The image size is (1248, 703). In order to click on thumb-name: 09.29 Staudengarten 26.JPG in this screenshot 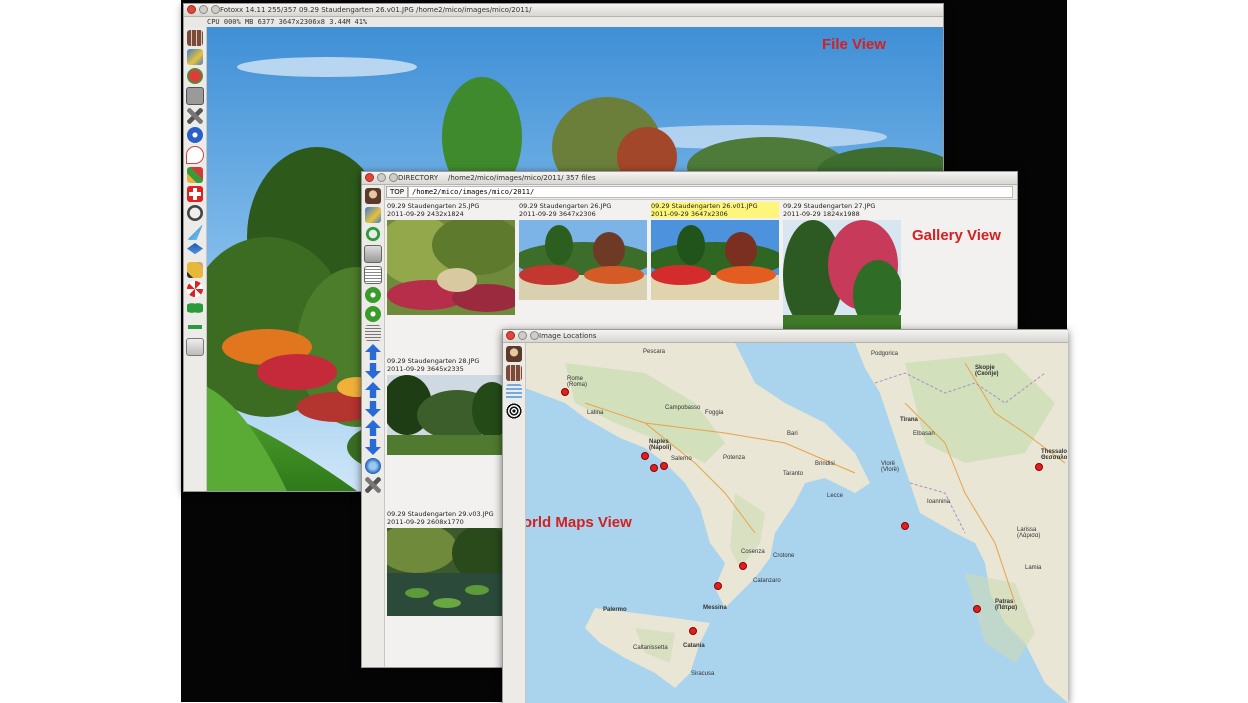, I will do `click(565, 206)`.